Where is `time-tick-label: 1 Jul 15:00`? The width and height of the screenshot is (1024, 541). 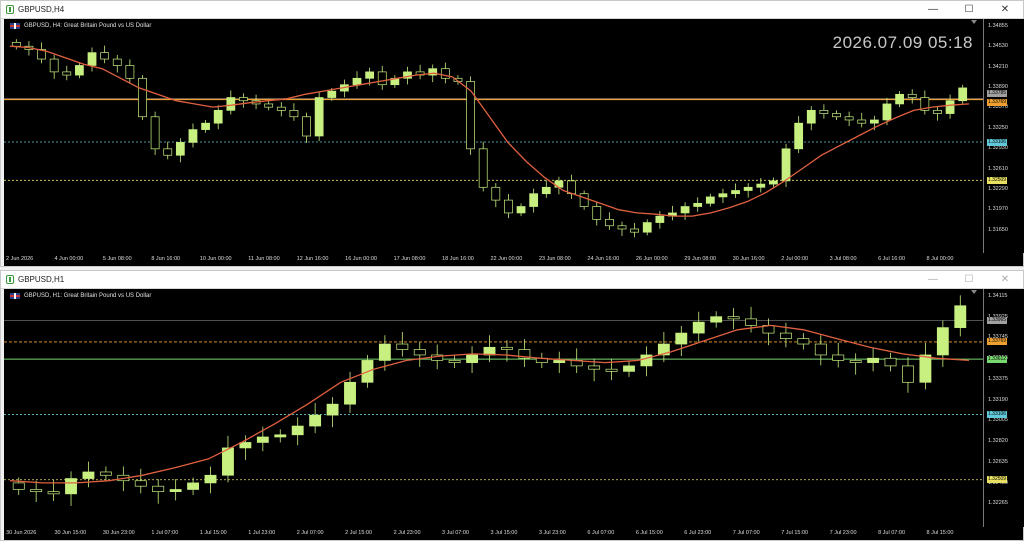 time-tick-label: 1 Jul 15:00 is located at coordinates (213, 533).